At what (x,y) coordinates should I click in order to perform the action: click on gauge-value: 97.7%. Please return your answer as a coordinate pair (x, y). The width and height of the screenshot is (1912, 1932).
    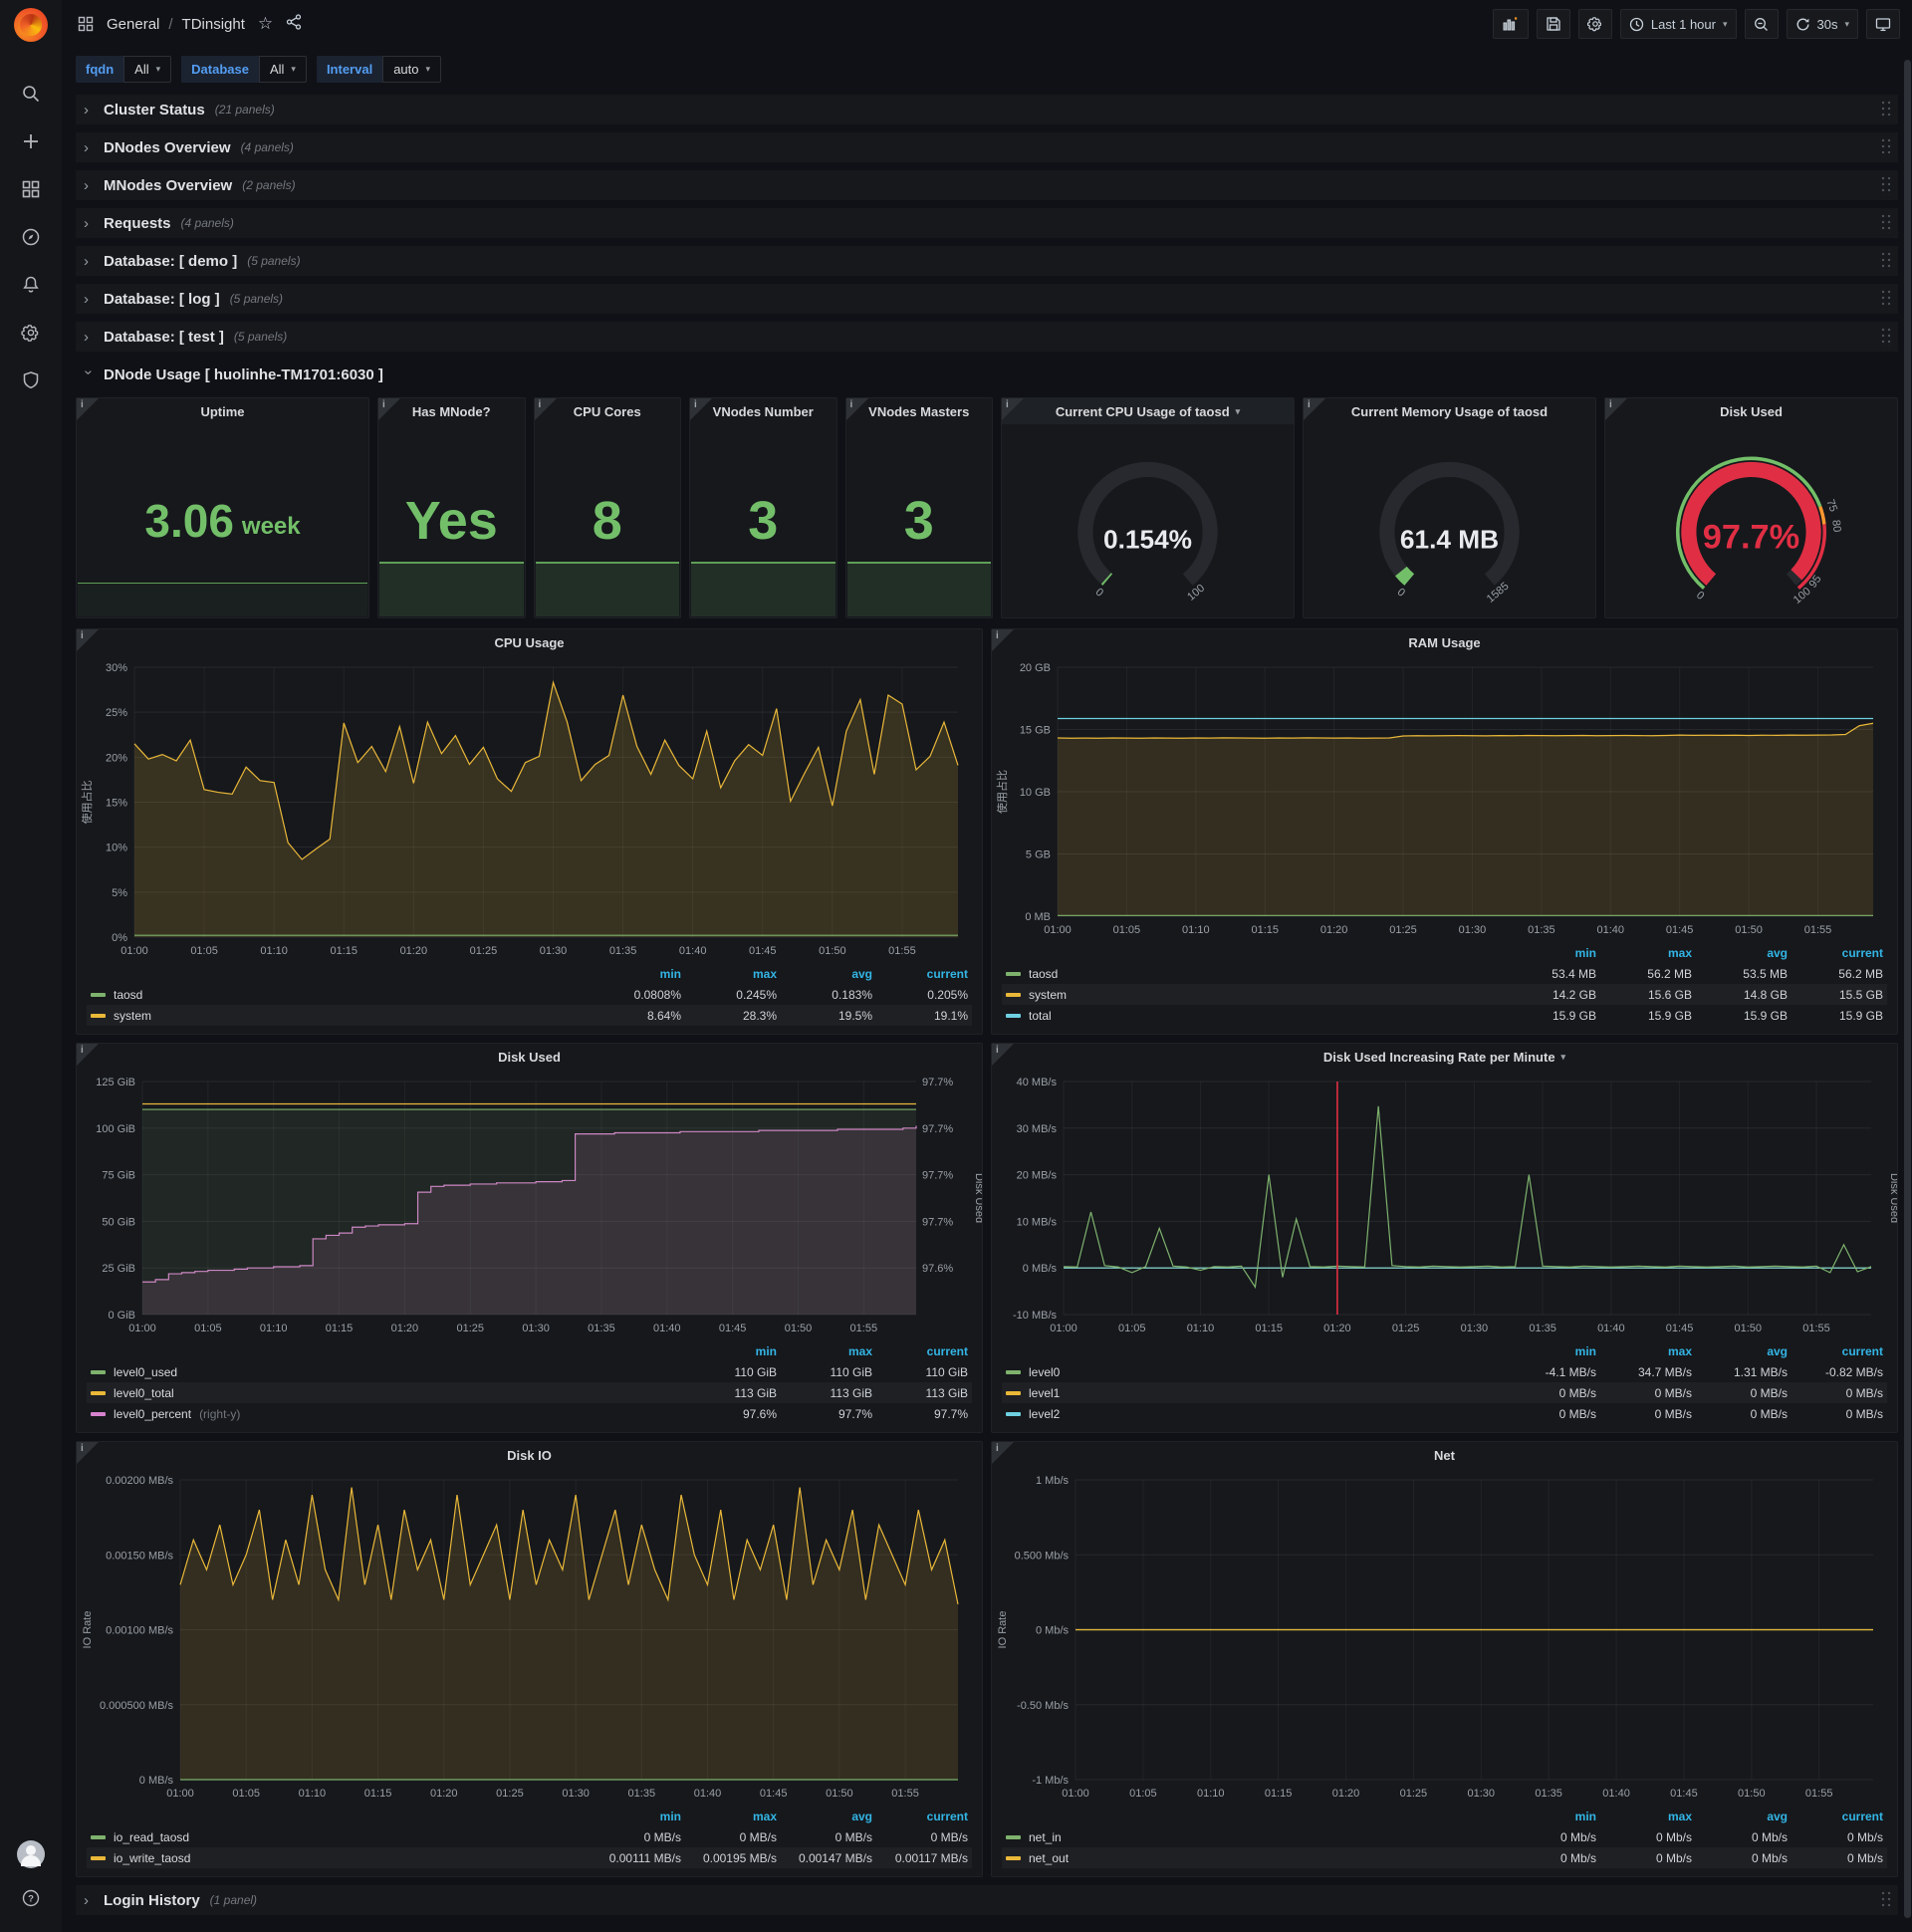
    Looking at the image, I should click on (1751, 537).